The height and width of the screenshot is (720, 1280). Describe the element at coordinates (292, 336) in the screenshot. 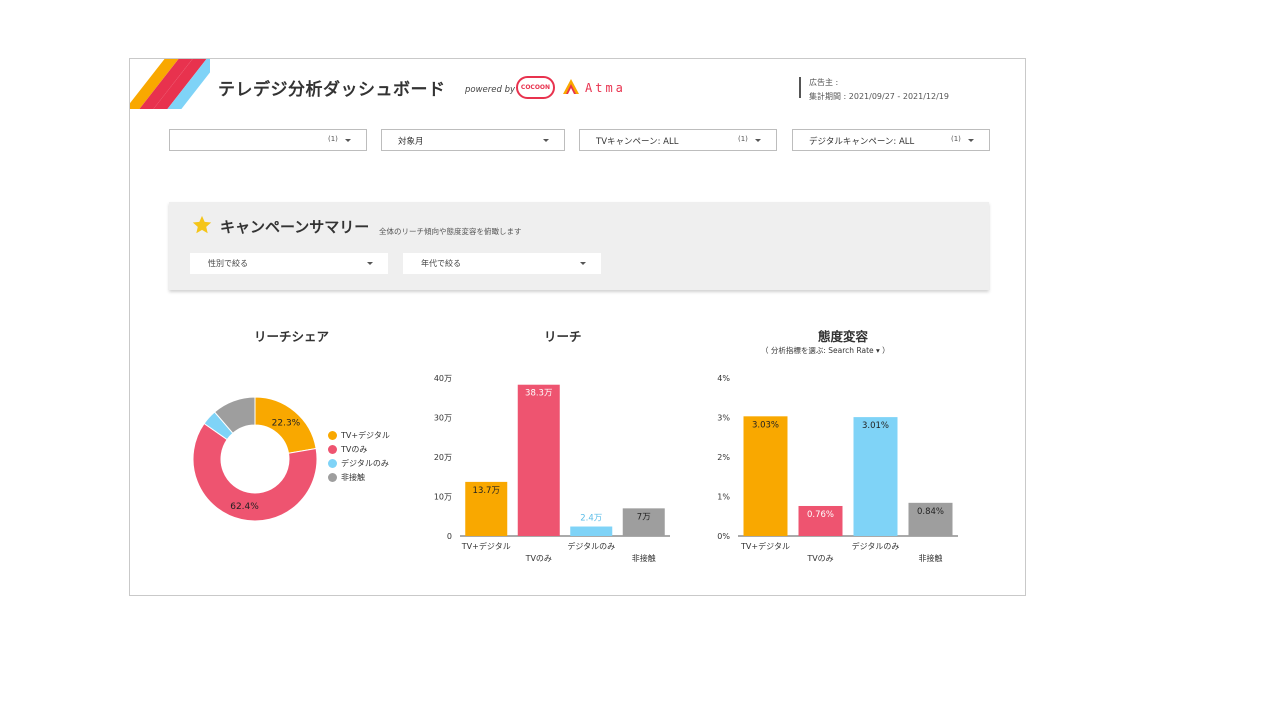

I see `reach-share-title: リーチシェア` at that location.